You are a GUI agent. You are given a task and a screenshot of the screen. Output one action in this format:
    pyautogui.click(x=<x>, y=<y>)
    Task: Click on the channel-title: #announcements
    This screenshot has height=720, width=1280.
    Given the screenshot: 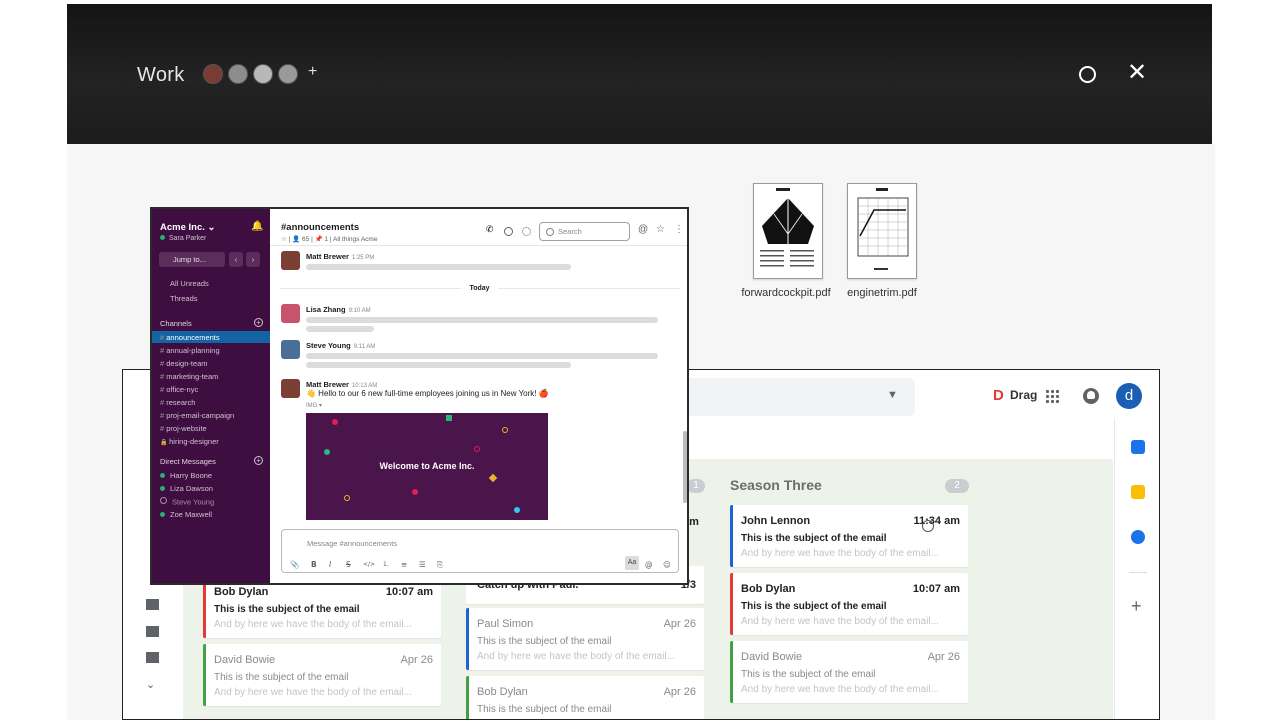 What is the action you would take?
    pyautogui.click(x=320, y=227)
    